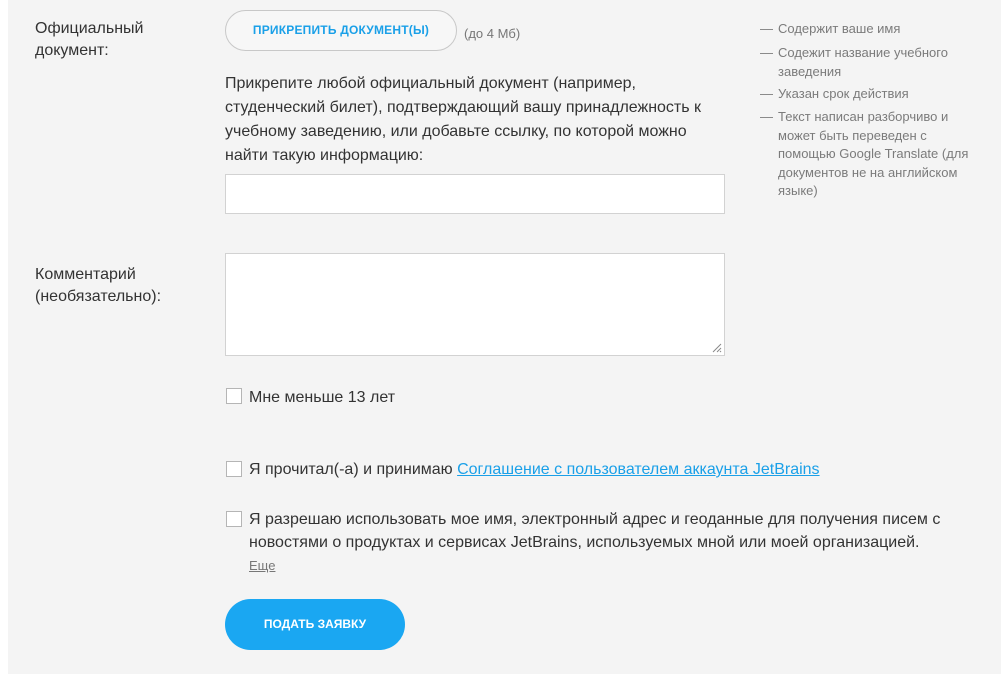  What do you see at coordinates (863, 62) in the screenshot?
I see `hint-text: Содежит название учебного заведения` at bounding box center [863, 62].